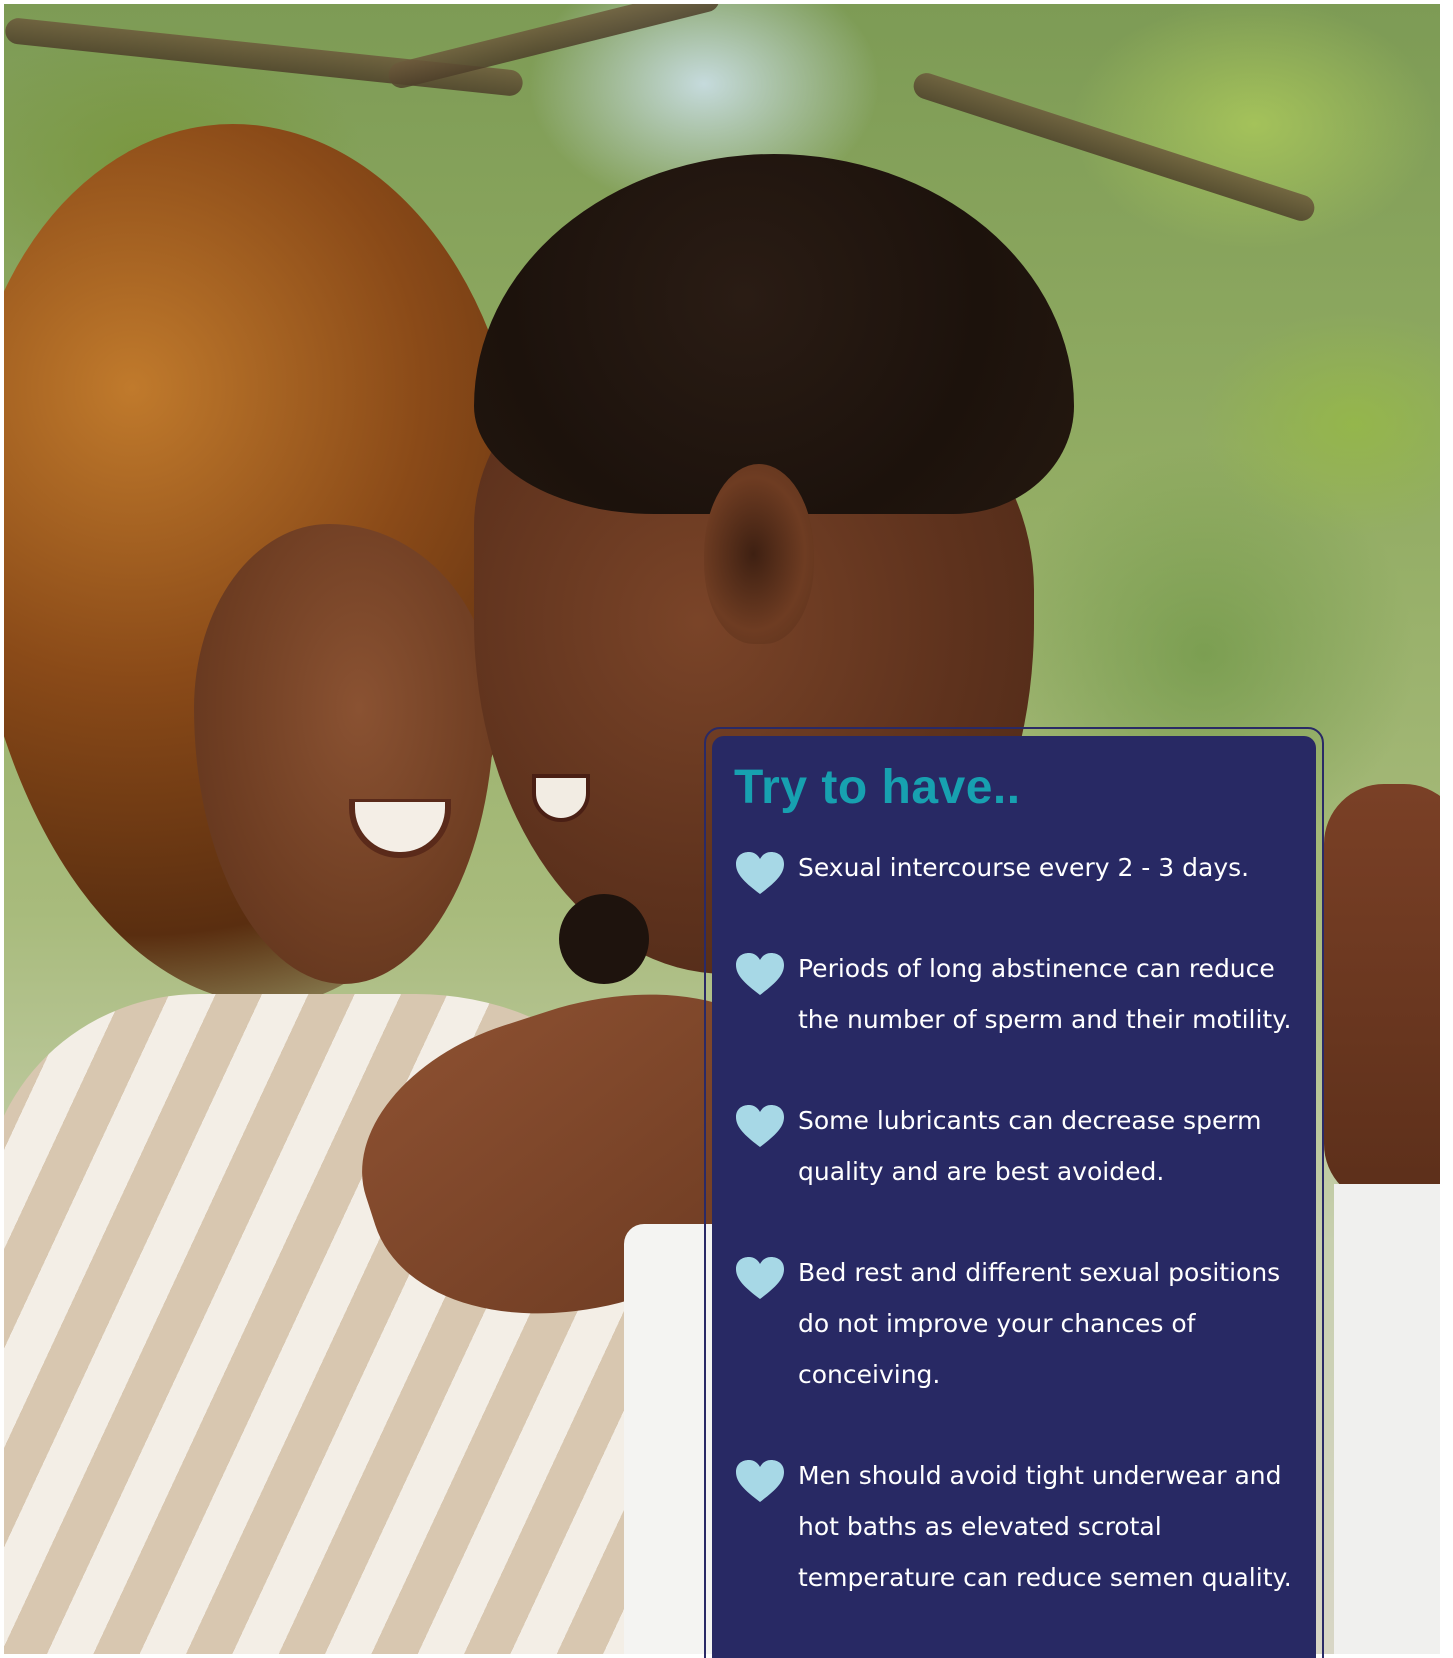 The image size is (1453, 1658). I want to click on tip-text: Sexual intercourse every 2 - 3 days., so click(1024, 867).